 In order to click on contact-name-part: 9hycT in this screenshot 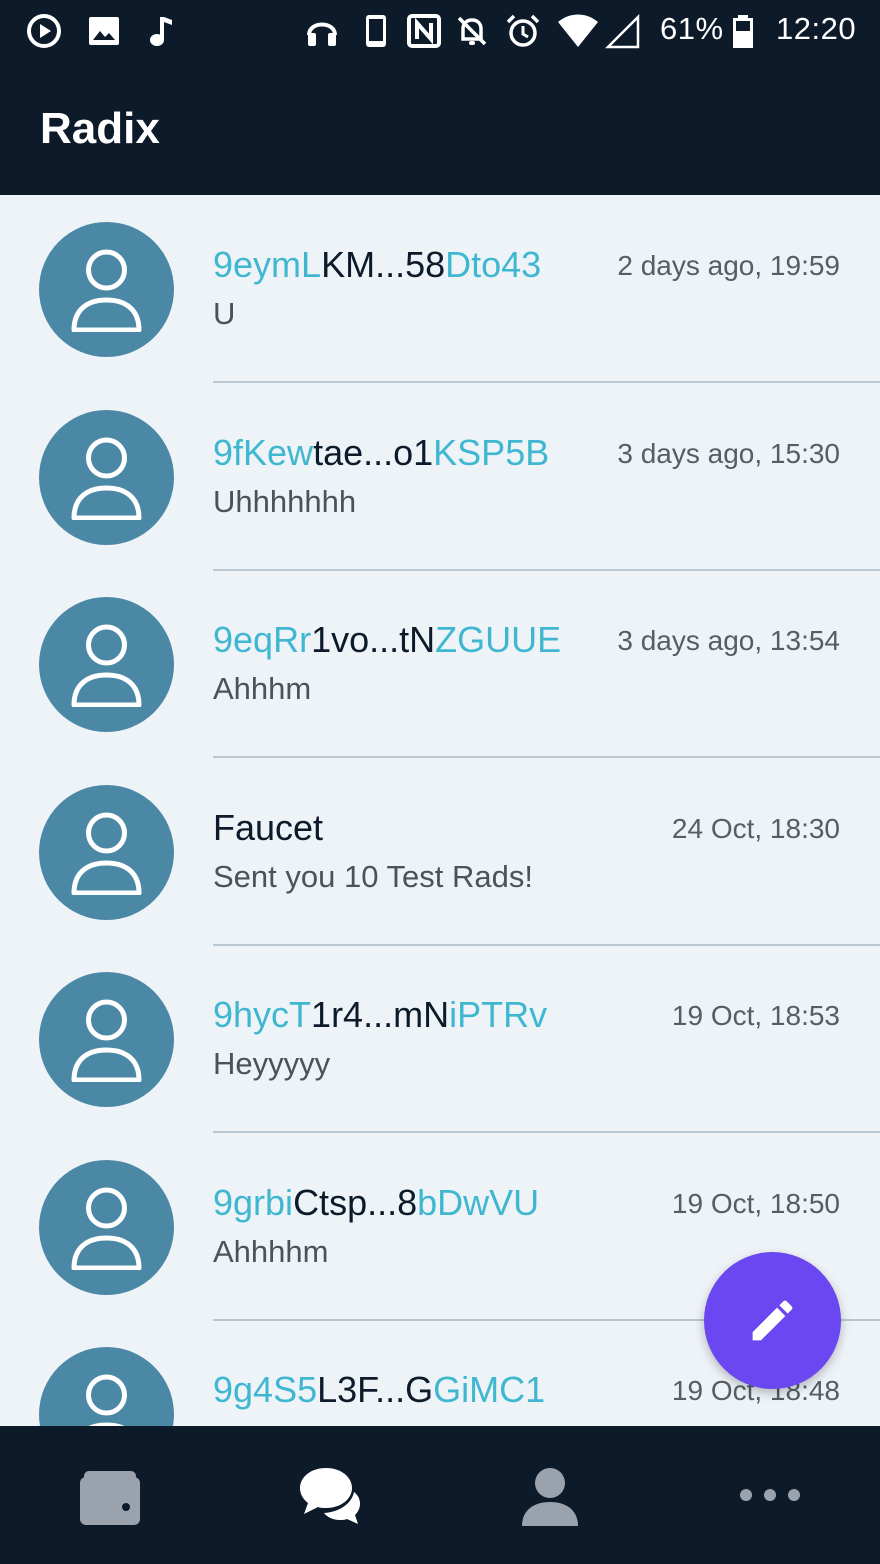, I will do `click(262, 1014)`.